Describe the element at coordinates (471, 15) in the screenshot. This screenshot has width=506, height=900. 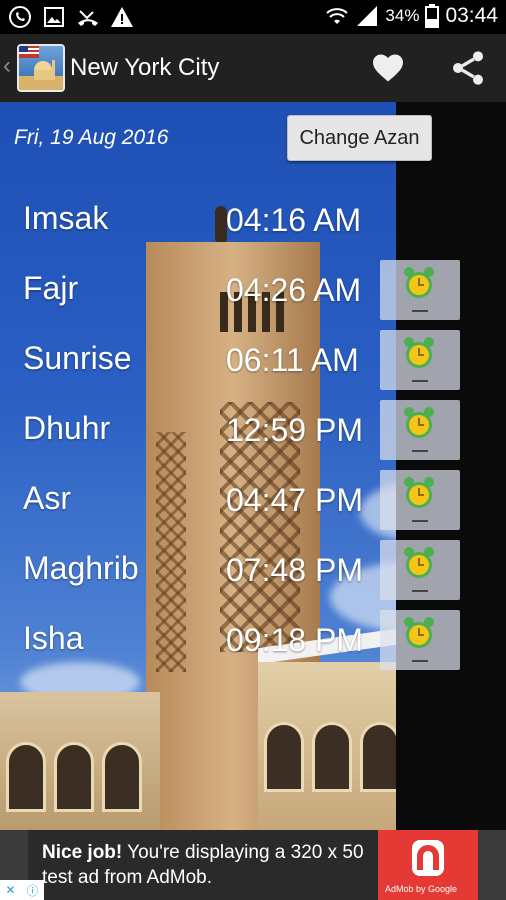
I see `clock: 03:44` at that location.